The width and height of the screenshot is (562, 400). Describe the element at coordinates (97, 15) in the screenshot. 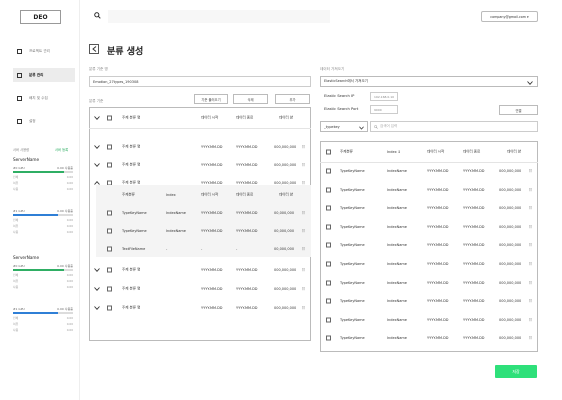

I see `search-icon` at that location.